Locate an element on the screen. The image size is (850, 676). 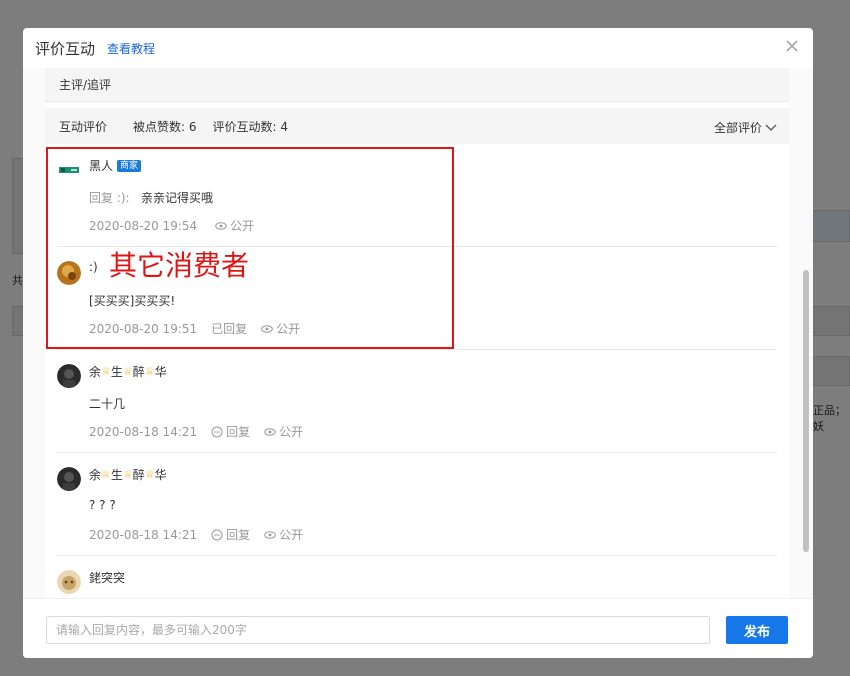
comment-body: ? ? ? is located at coordinates (102, 505).